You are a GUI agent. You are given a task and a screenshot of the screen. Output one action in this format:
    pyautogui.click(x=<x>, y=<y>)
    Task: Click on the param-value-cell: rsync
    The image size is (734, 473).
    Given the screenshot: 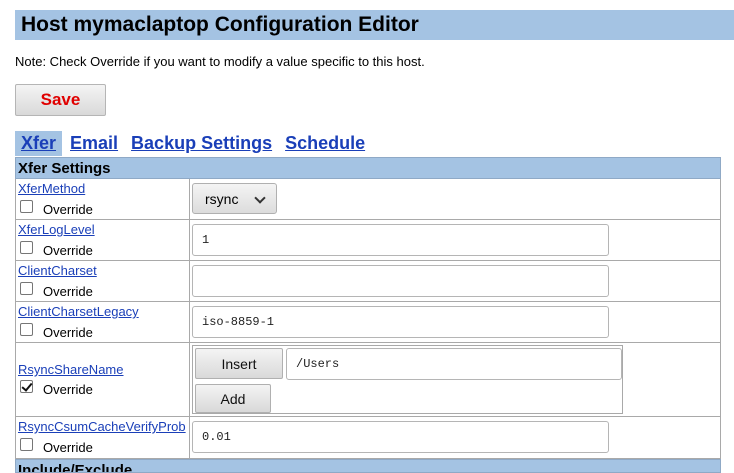 What is the action you would take?
    pyautogui.click(x=455, y=199)
    